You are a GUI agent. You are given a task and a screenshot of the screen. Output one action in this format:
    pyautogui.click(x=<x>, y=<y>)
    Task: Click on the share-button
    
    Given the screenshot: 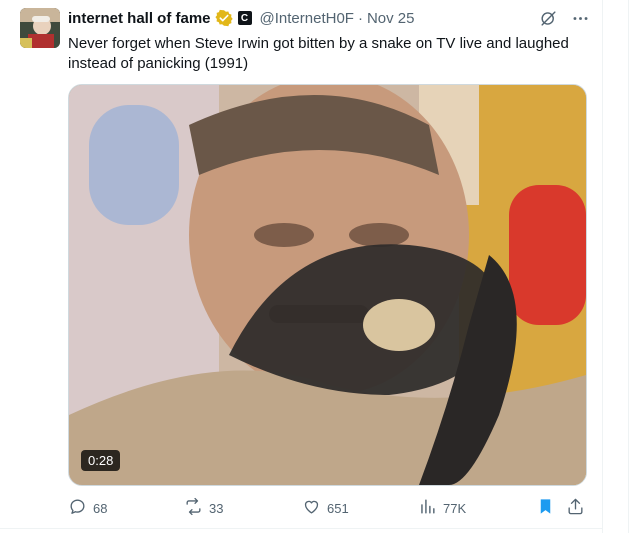 What is the action you would take?
    pyautogui.click(x=575, y=508)
    